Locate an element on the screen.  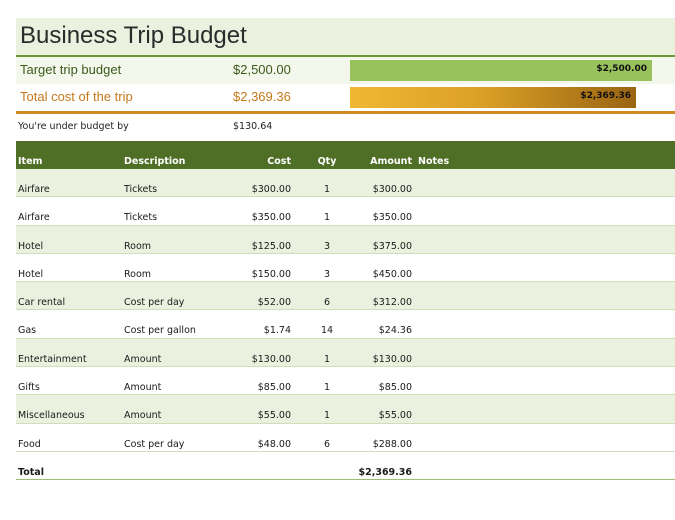
cell-cost: $52.00 is located at coordinates (274, 302).